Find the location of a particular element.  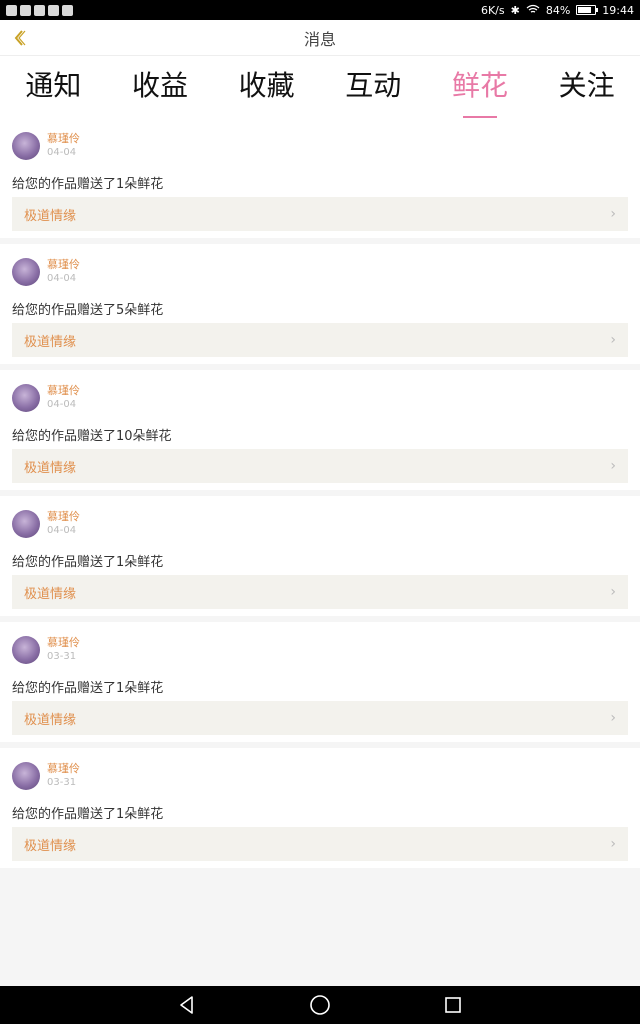

bluetooth-icon: ✱ is located at coordinates (515, 10).